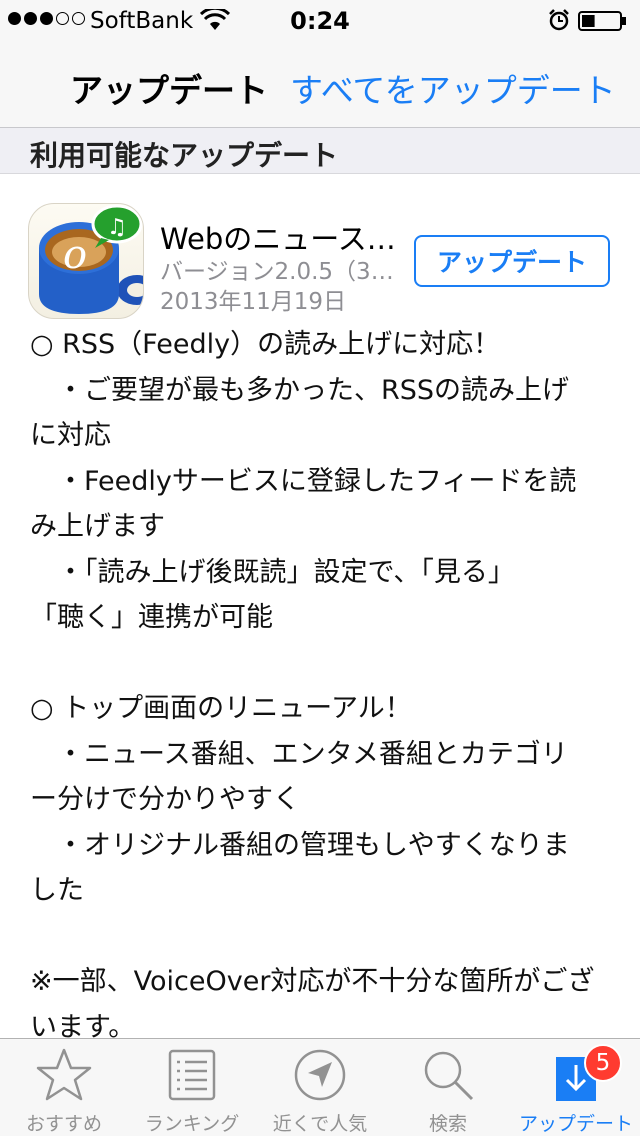 The image size is (640, 1136). Describe the element at coordinates (575, 1124) in the screenshot. I see `tab-label: アップデート` at that location.